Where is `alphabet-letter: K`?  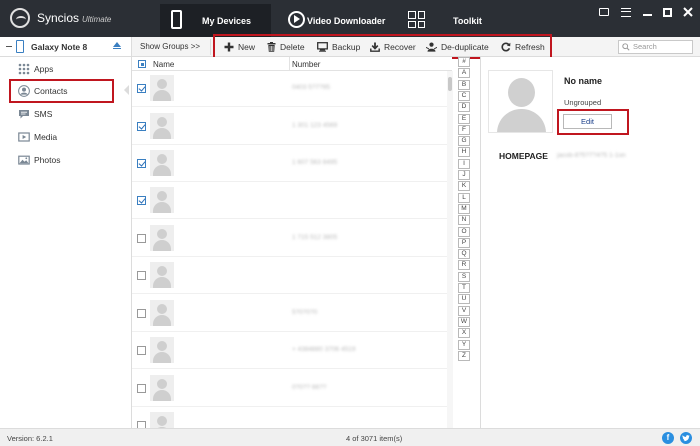
alphabet-letter: K is located at coordinates (464, 186).